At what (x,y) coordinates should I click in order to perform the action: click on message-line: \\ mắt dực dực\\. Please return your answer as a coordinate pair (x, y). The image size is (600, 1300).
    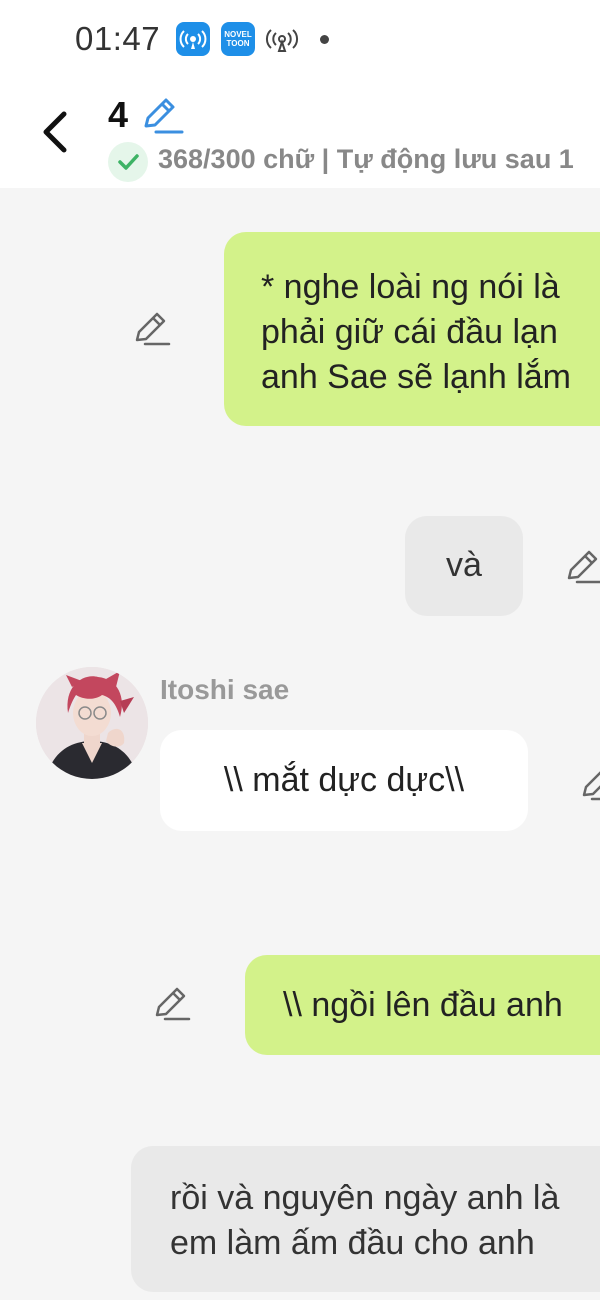
    Looking at the image, I should click on (344, 780).